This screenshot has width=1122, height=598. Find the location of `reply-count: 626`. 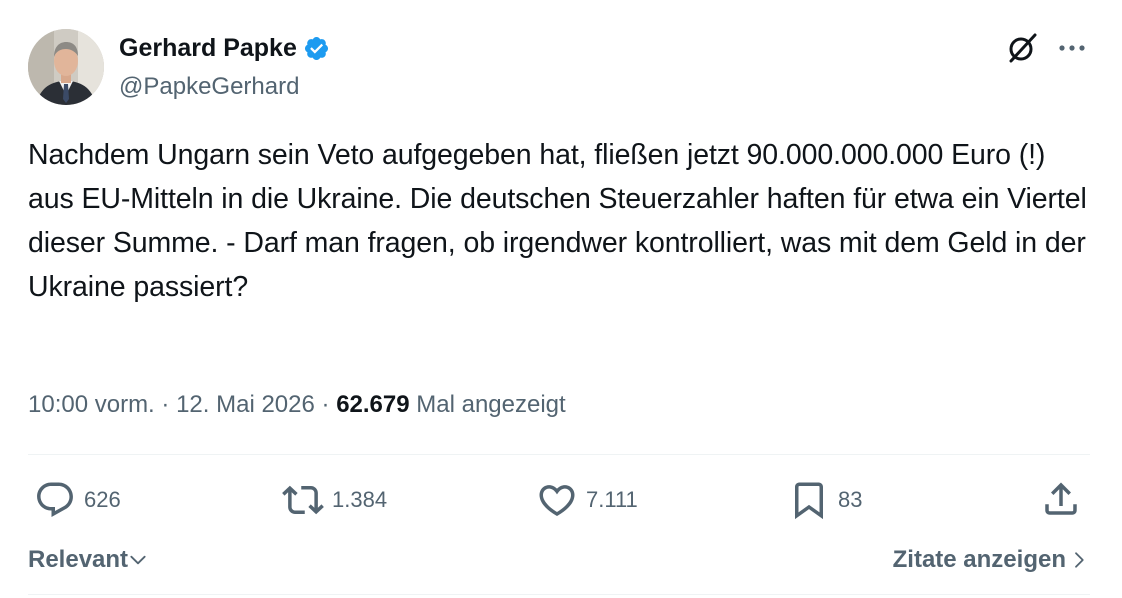

reply-count: 626 is located at coordinates (102, 499).